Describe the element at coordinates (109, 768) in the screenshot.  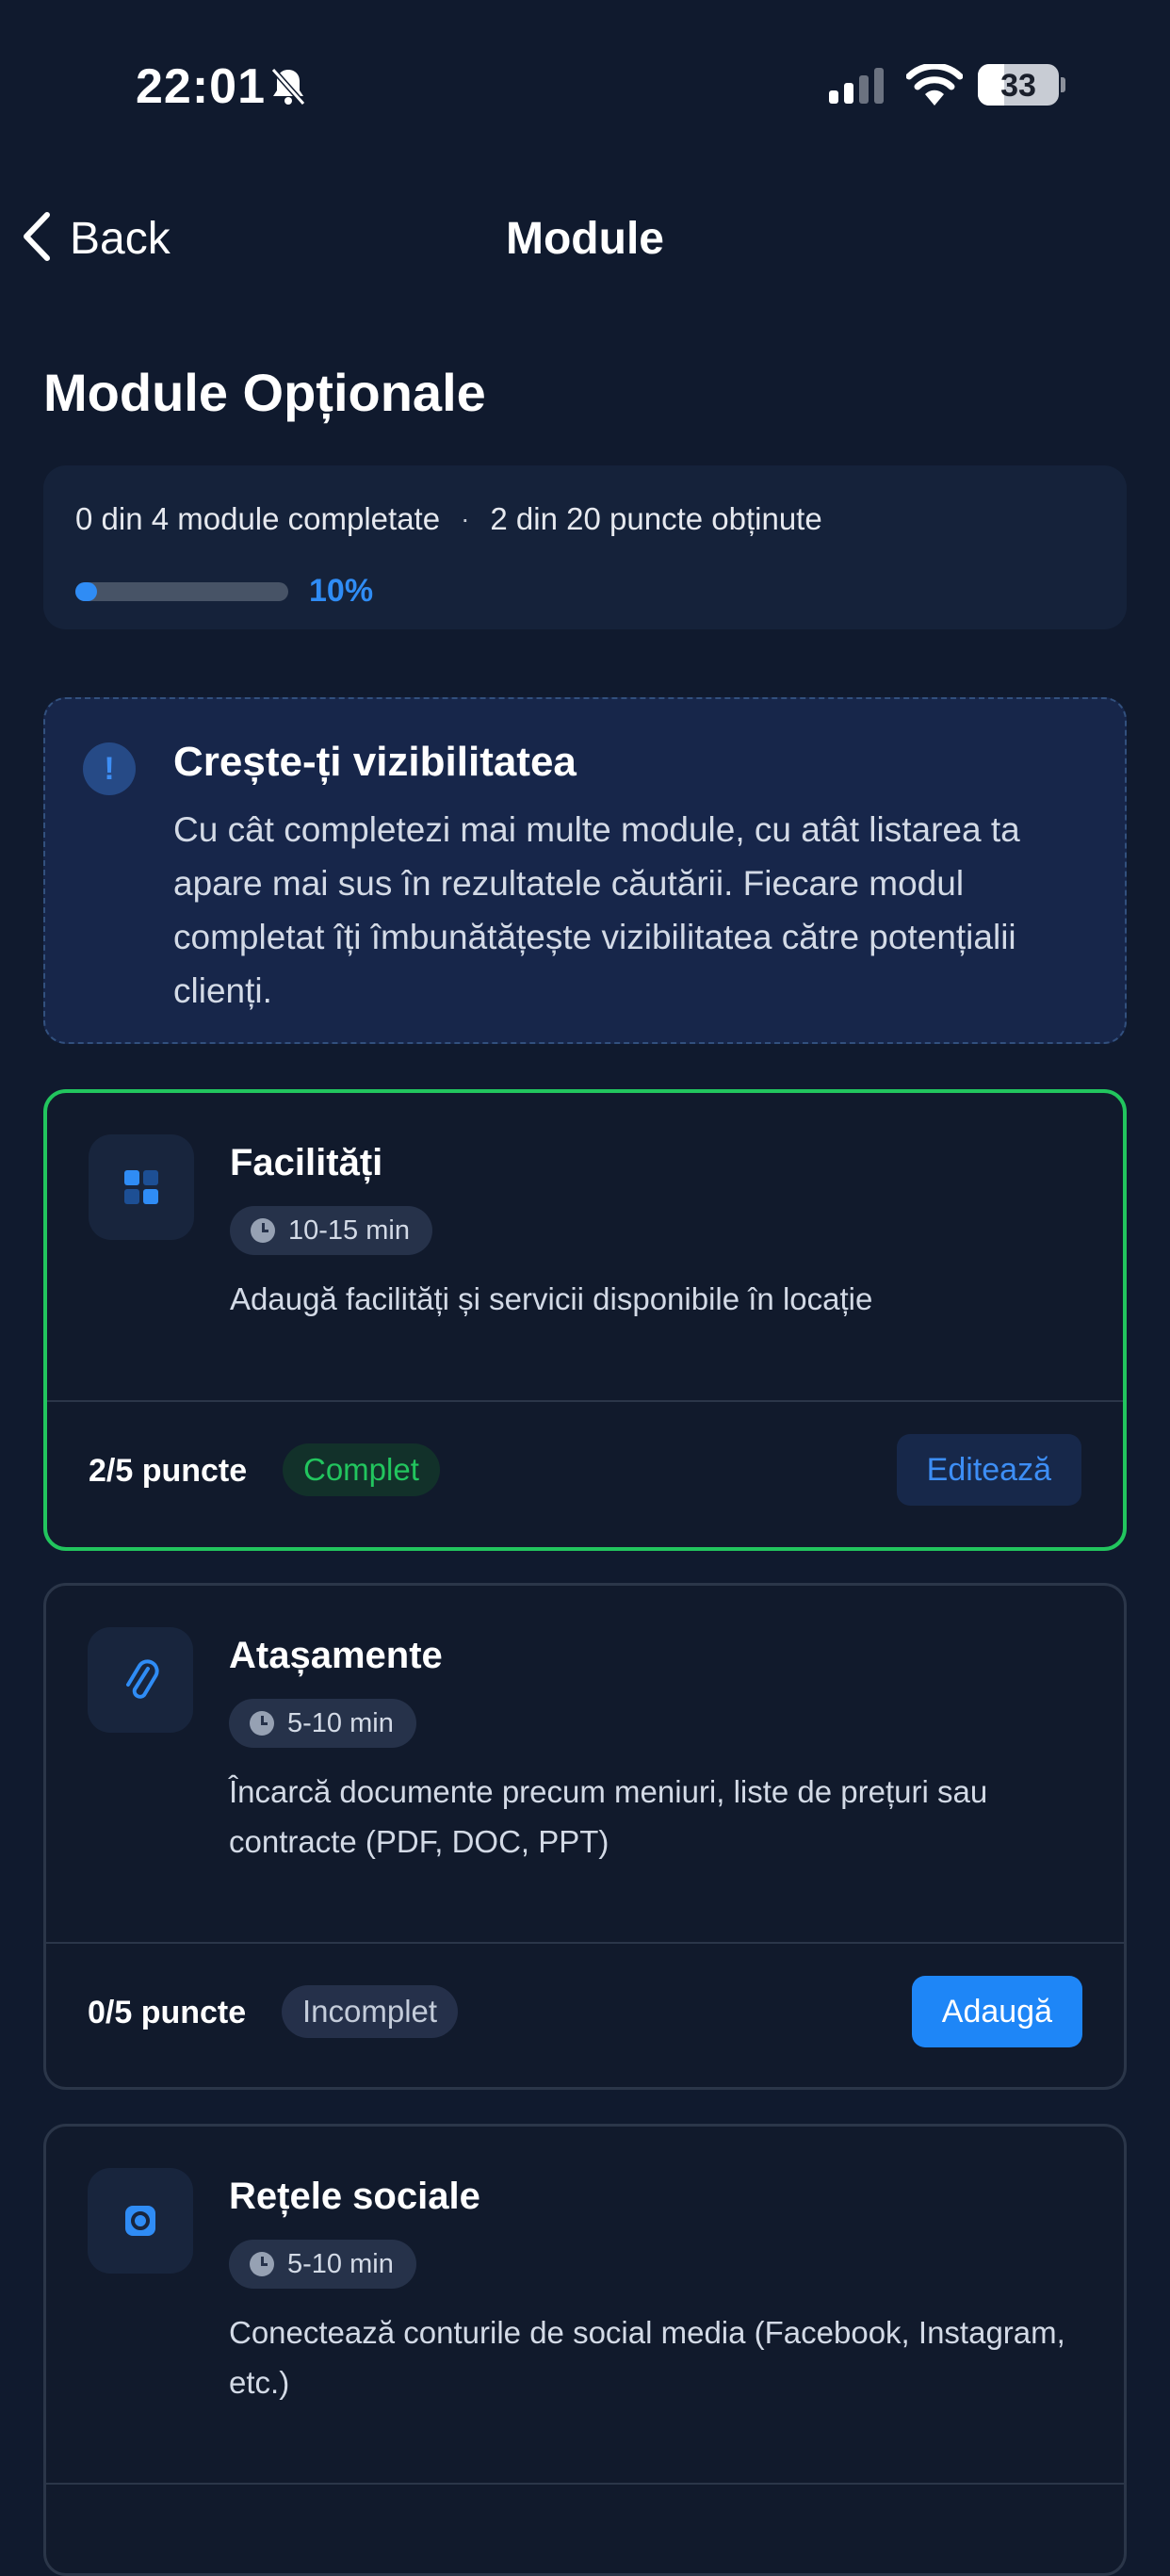
I see `exclamation-icon: !` at that location.